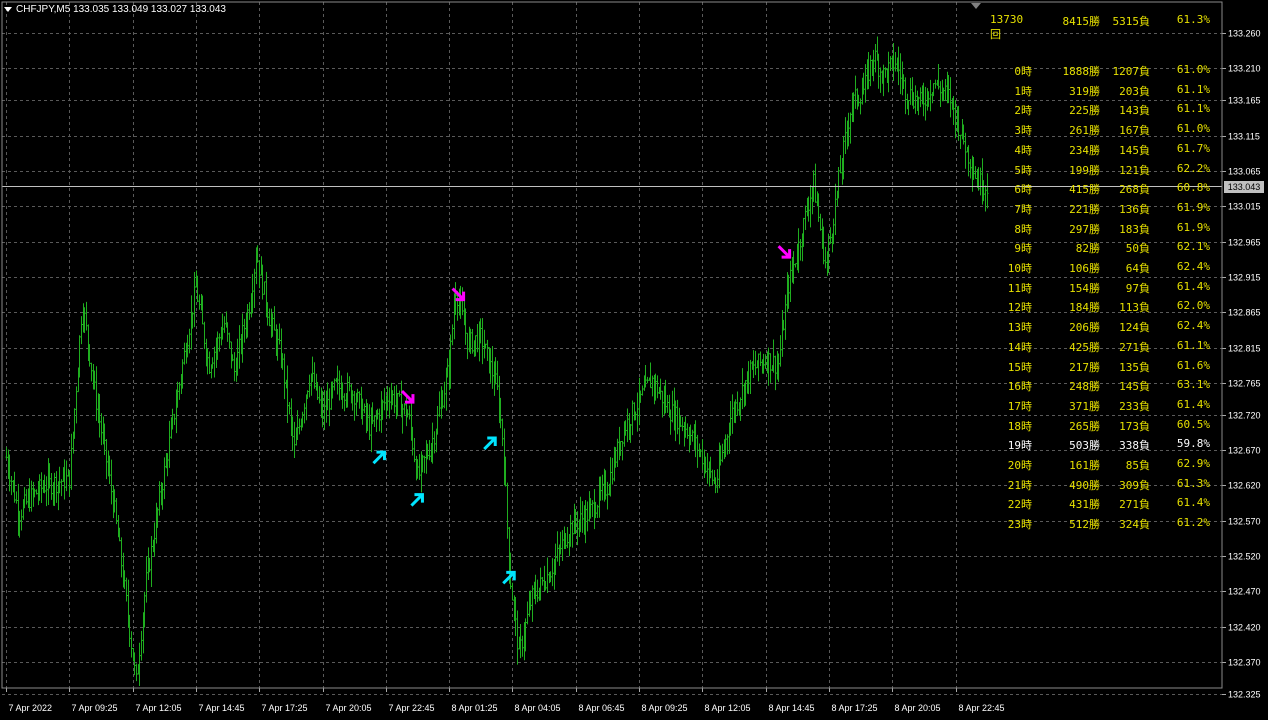  I want to click on hourly-hour: 7時, so click(1023, 209).